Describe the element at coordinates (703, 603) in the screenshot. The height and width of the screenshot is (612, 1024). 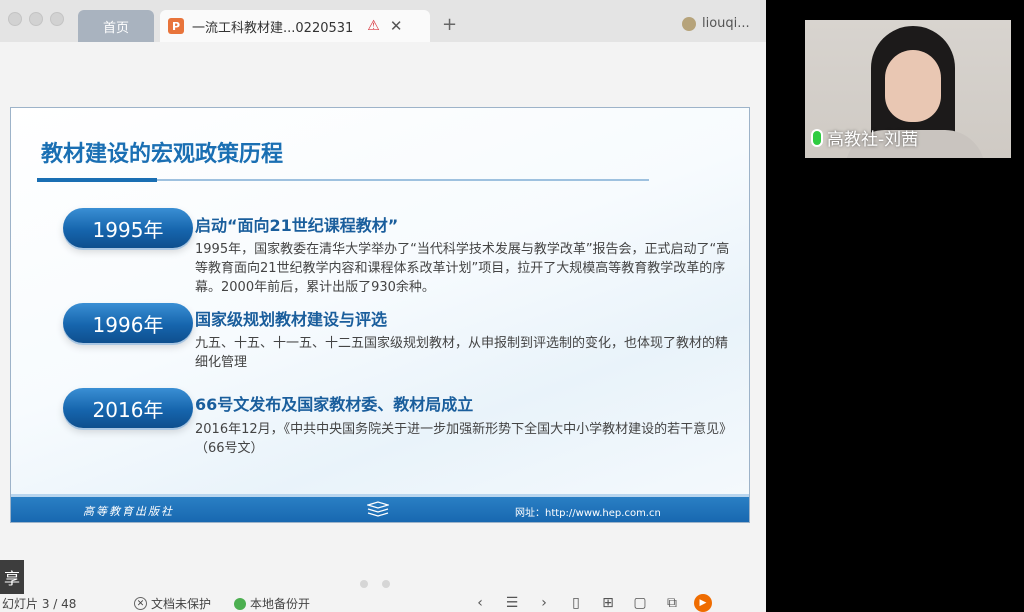
I see `play-slideshow-icon: ▶` at that location.